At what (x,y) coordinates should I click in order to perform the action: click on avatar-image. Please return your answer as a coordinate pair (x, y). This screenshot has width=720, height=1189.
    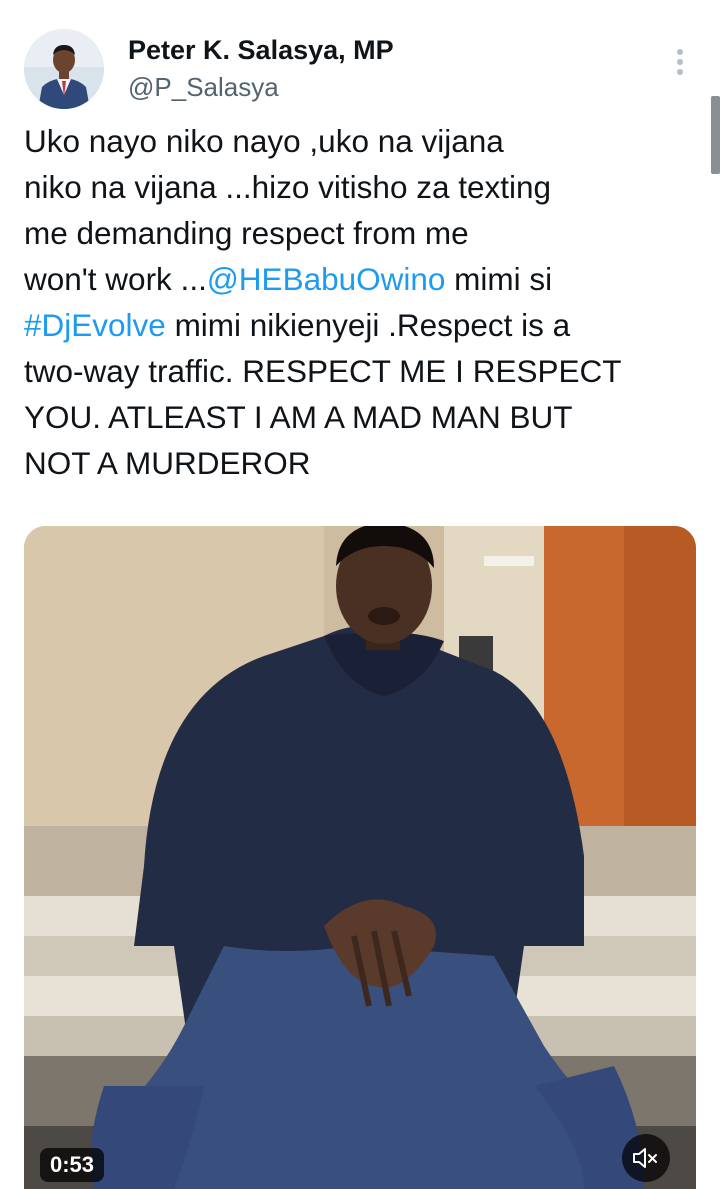
    Looking at the image, I should click on (64, 69).